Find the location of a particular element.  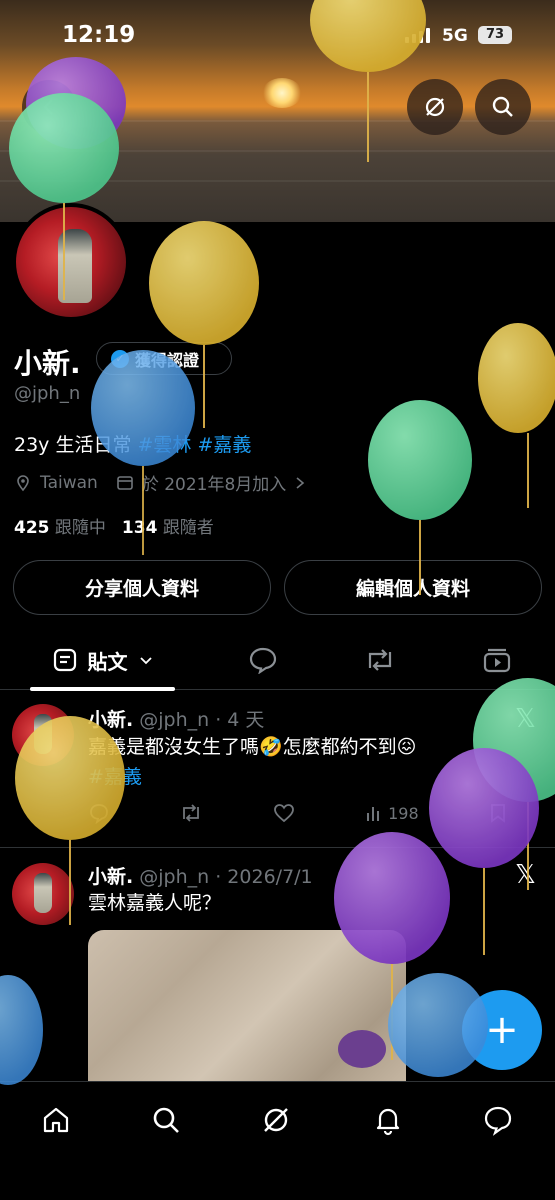

views-bar-icon is located at coordinates (373, 814).